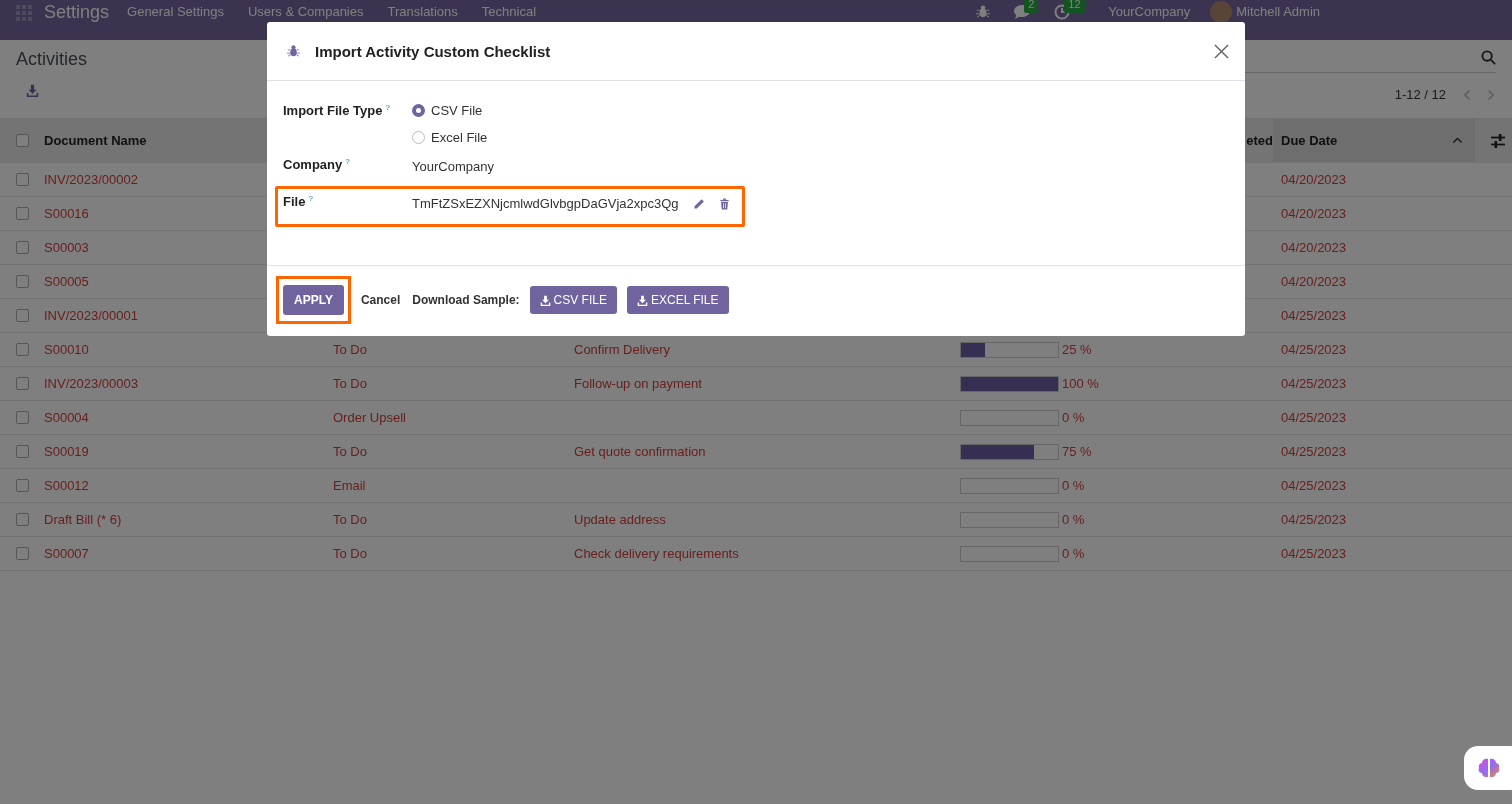  Describe the element at coordinates (1488, 57) in the screenshot. I see `search-icon` at that location.